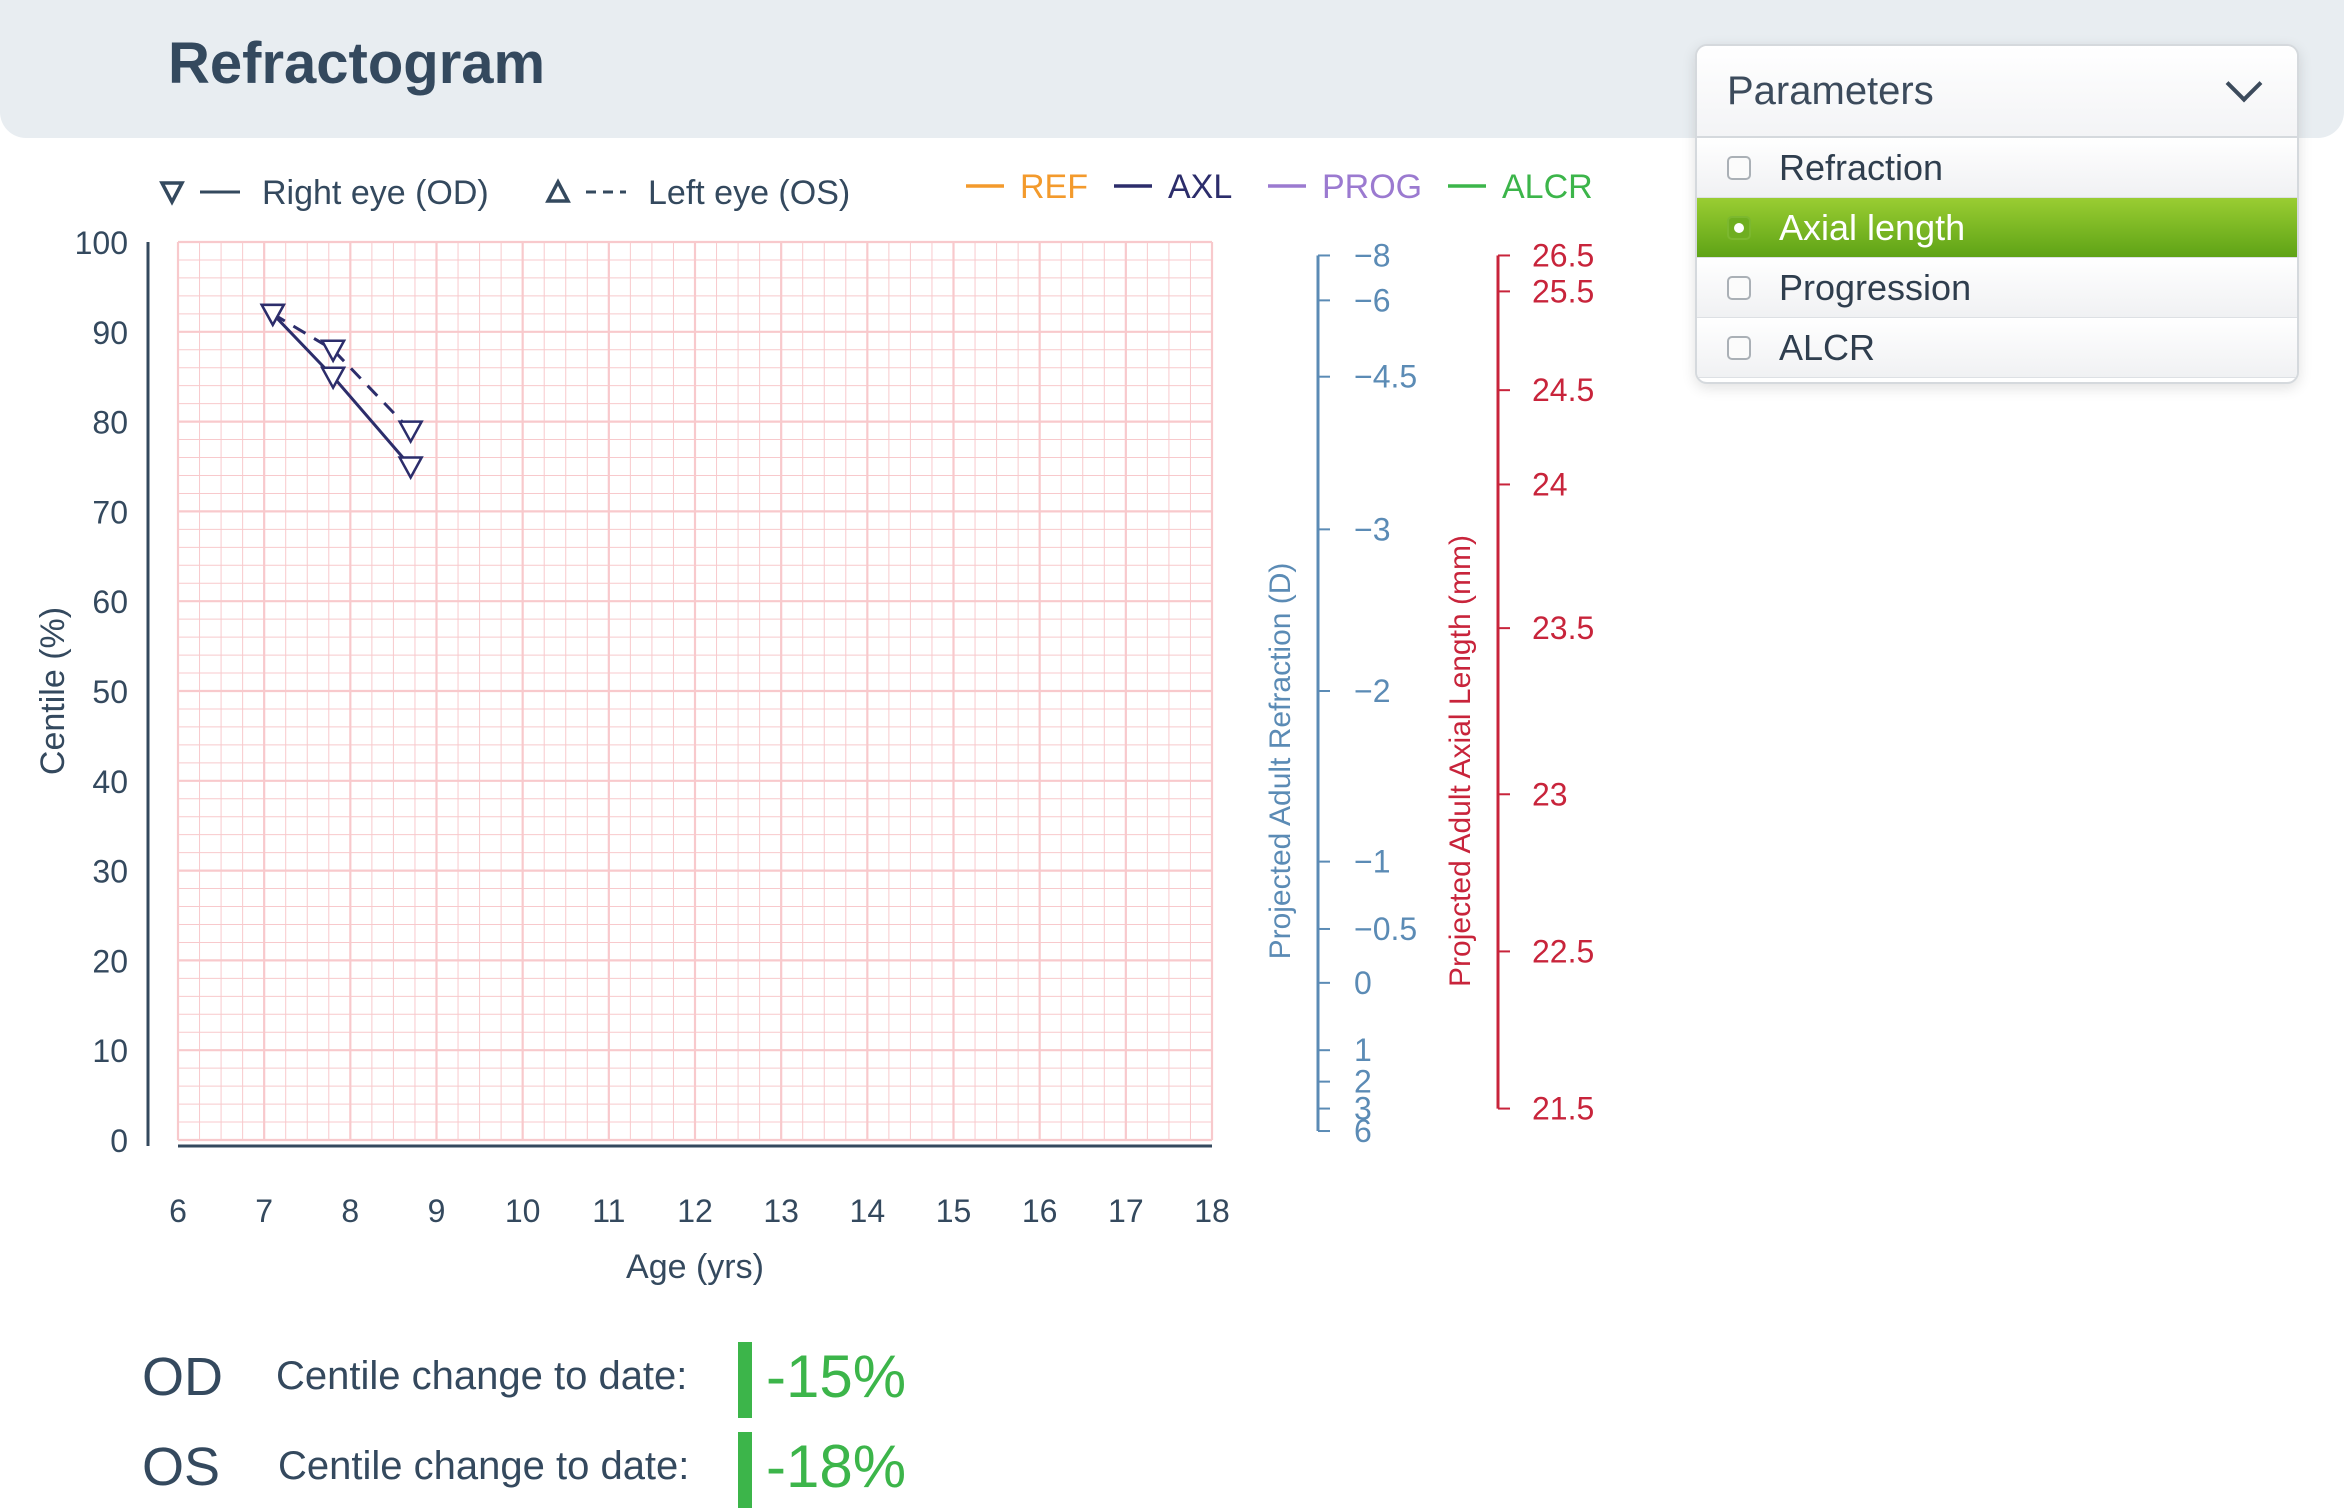 The width and height of the screenshot is (2344, 1512). I want to click on refraction-axis-tick-label: 0, so click(1363, 983).